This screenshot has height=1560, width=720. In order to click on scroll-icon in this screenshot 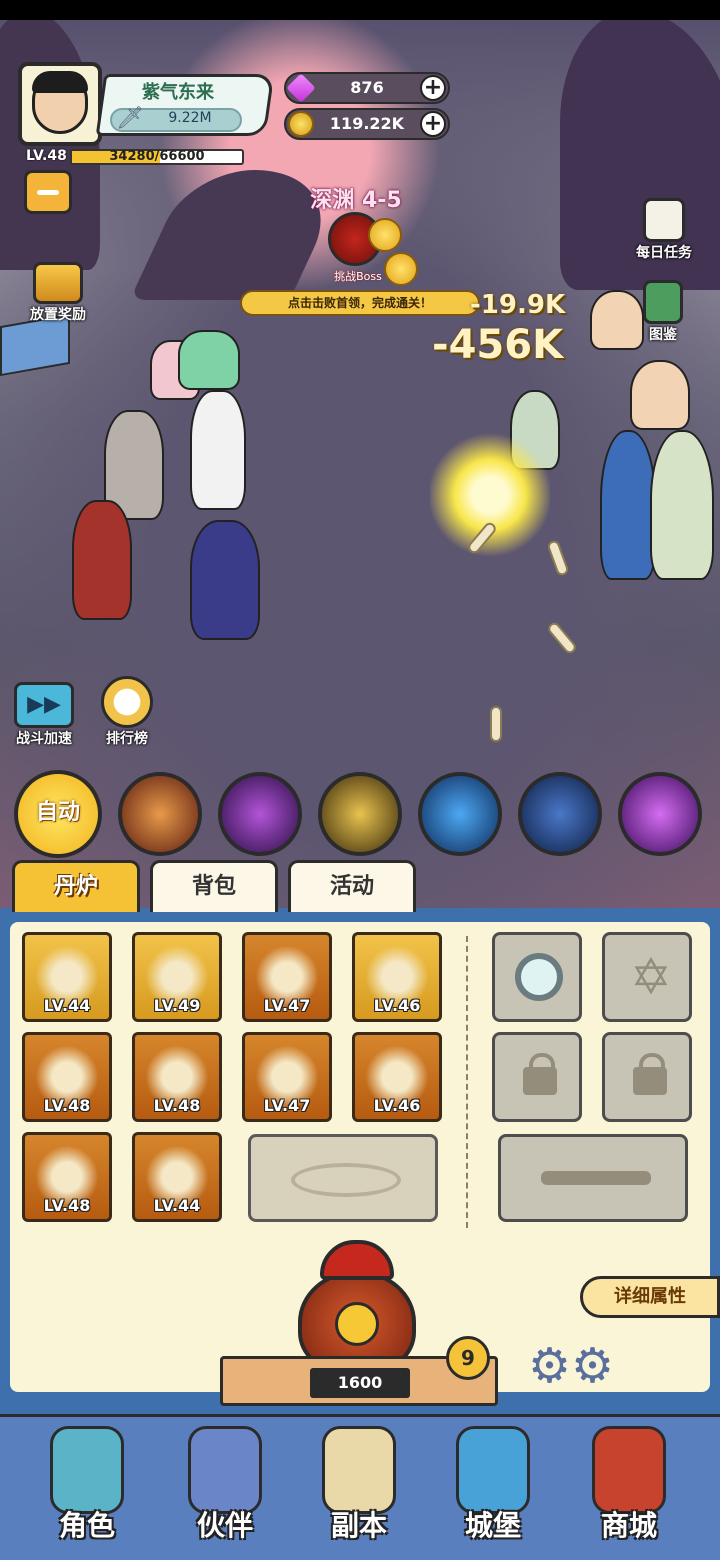, I will do `click(359, 1470)`.